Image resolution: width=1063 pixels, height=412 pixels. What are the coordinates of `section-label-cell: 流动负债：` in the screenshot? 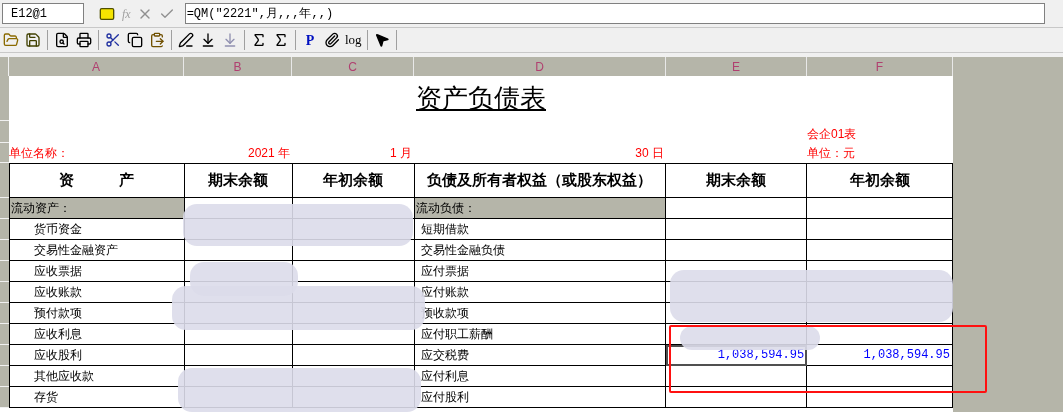 It's located at (540, 208).